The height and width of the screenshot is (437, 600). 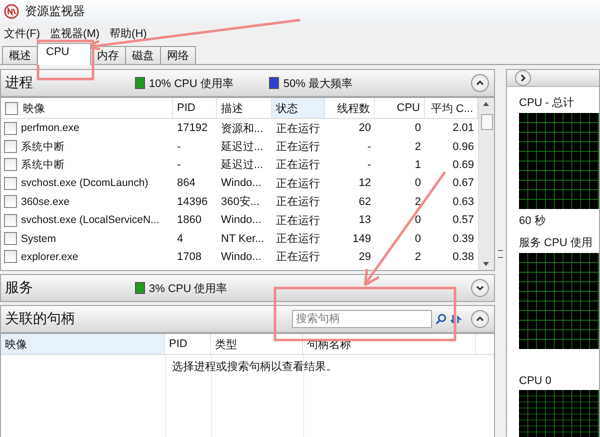 I want to click on tab: 磁盘, so click(x=143, y=55).